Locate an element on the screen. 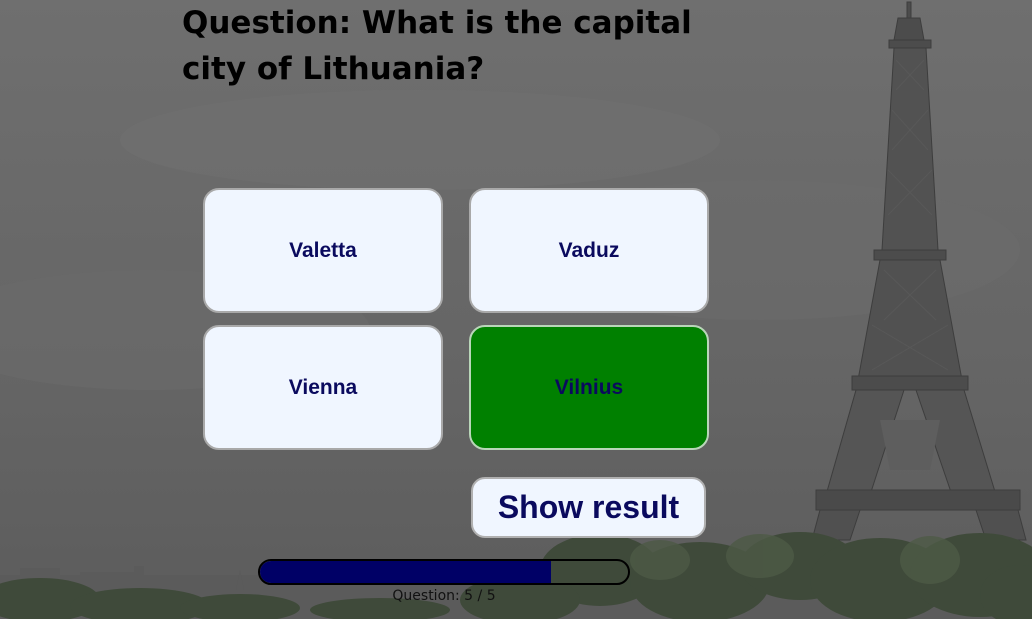  progress-bar is located at coordinates (444, 572).